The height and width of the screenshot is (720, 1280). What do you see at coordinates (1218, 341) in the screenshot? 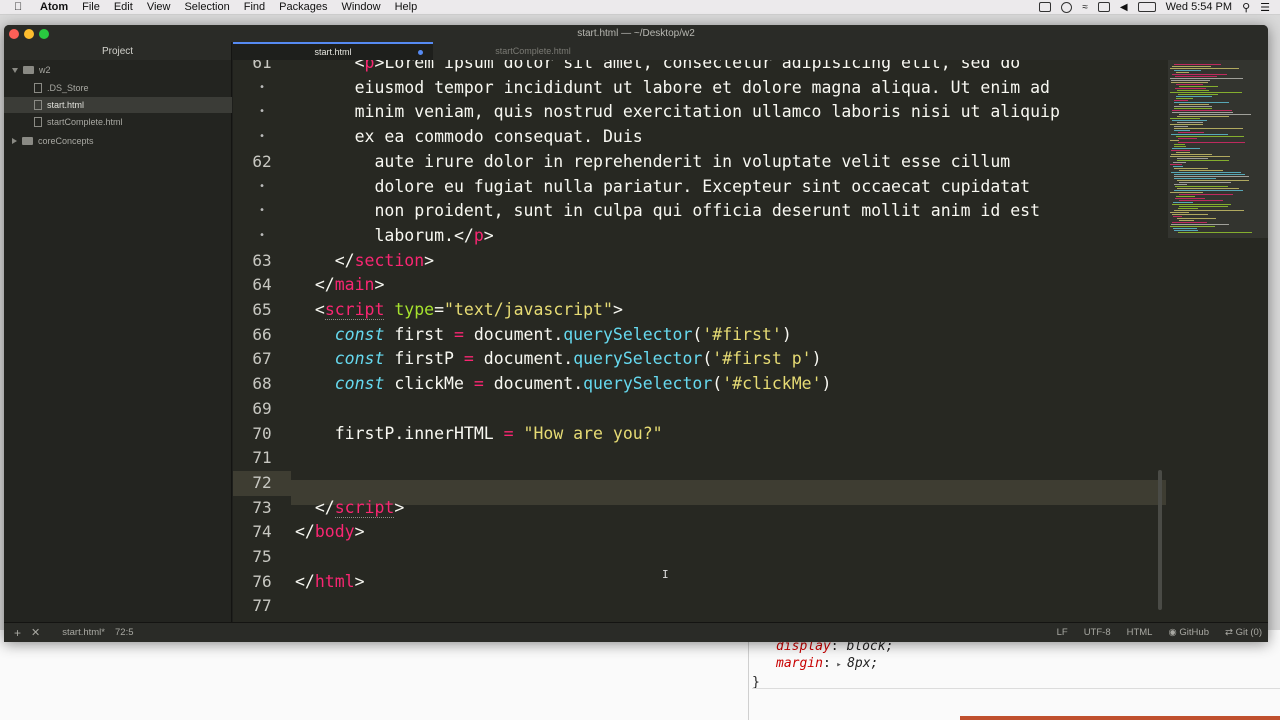
I see `minimap` at bounding box center [1218, 341].